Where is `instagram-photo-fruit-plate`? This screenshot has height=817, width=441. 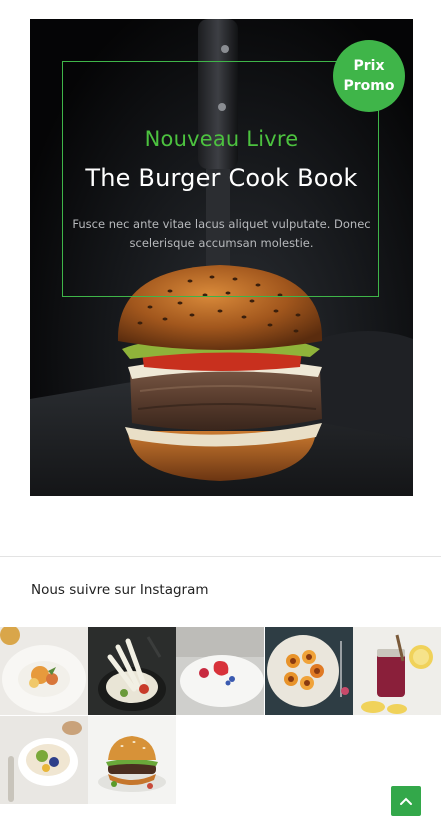 instagram-photo-fruit-plate is located at coordinates (309, 671).